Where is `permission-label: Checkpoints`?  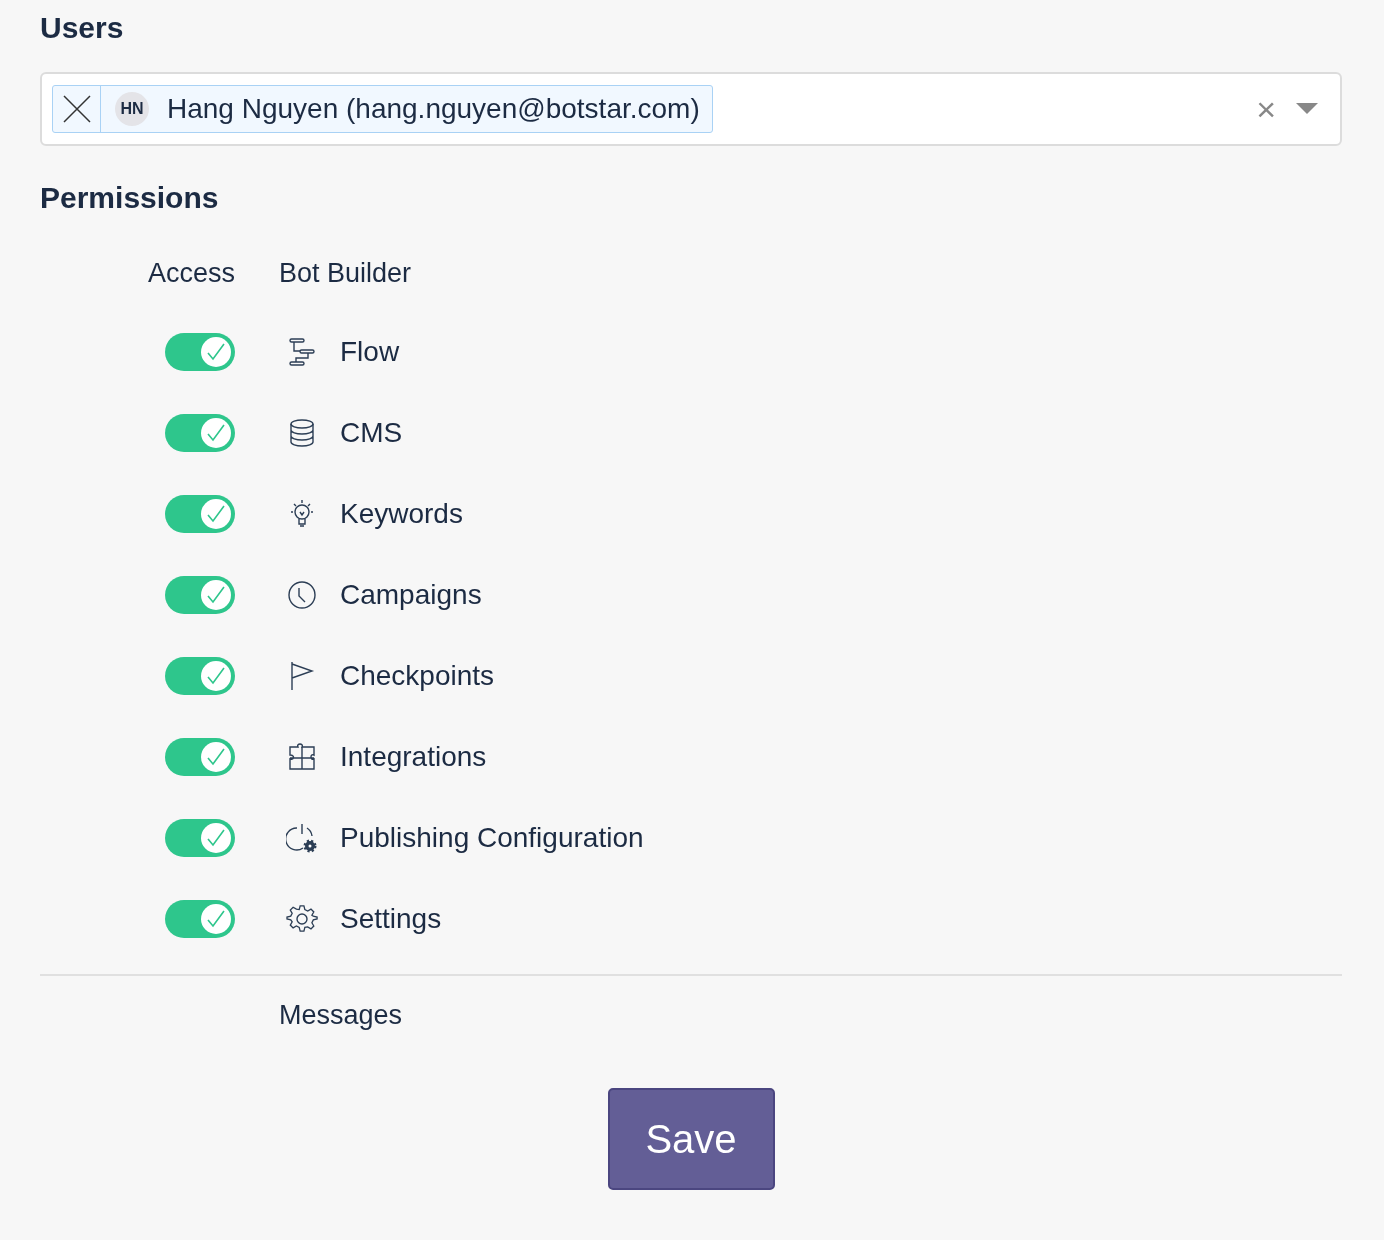 permission-label: Checkpoints is located at coordinates (417, 676).